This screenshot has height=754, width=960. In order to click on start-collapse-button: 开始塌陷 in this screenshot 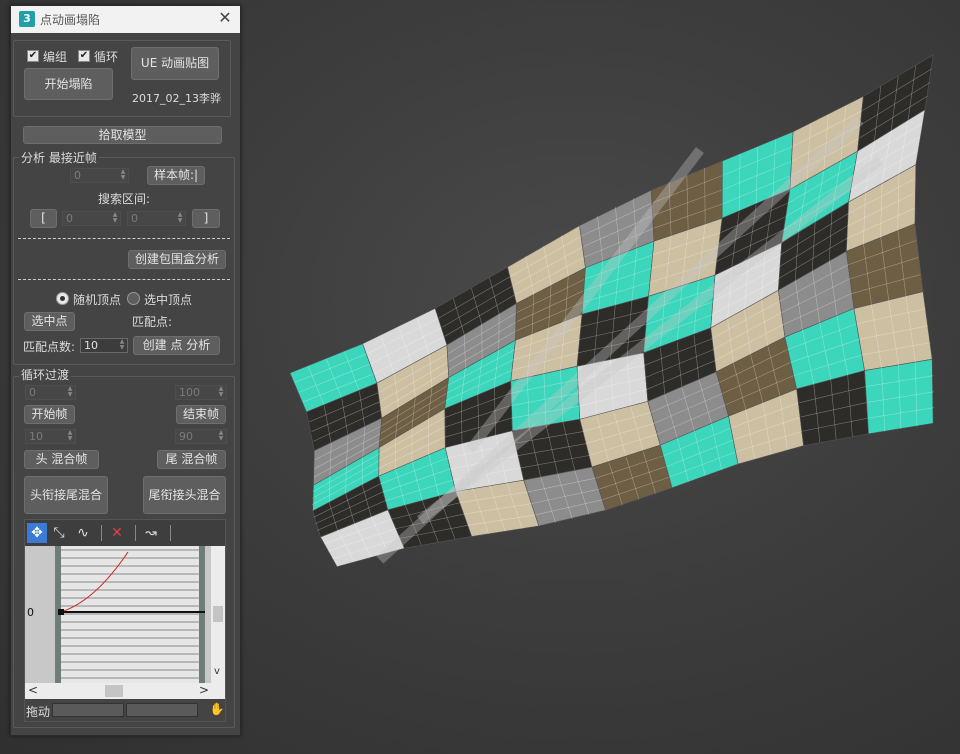, I will do `click(68, 84)`.